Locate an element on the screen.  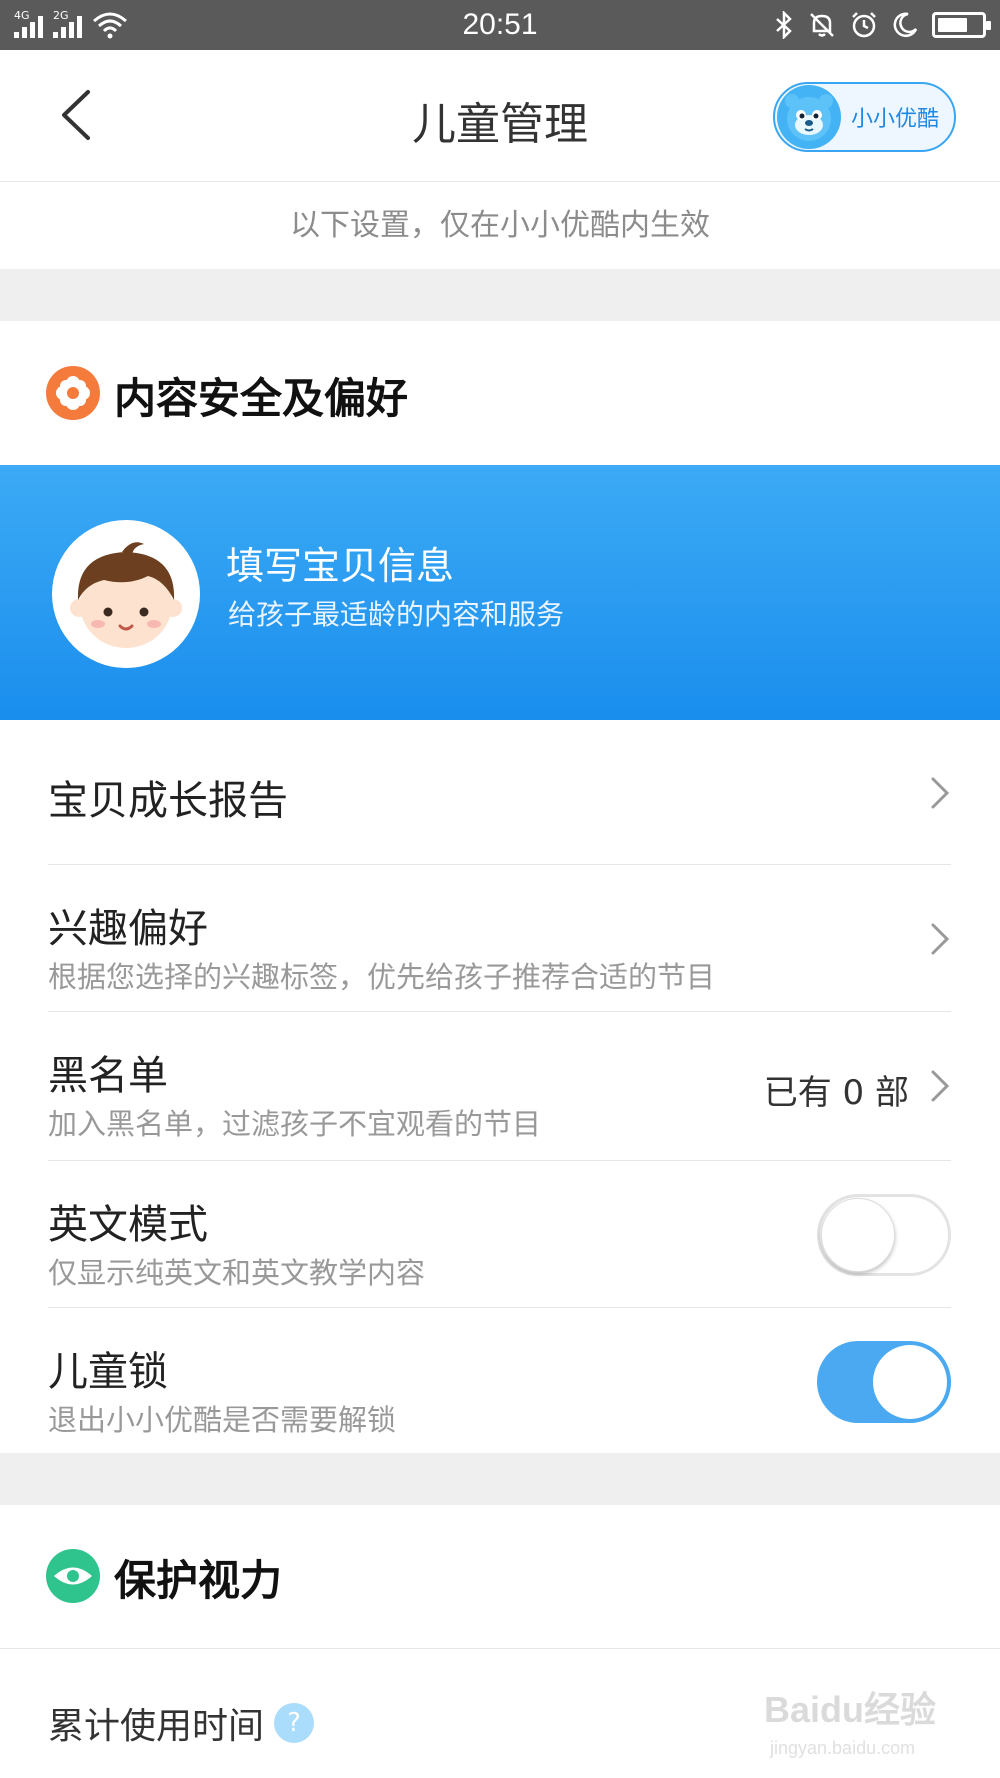
child-lock-toggle is located at coordinates (884, 1382).